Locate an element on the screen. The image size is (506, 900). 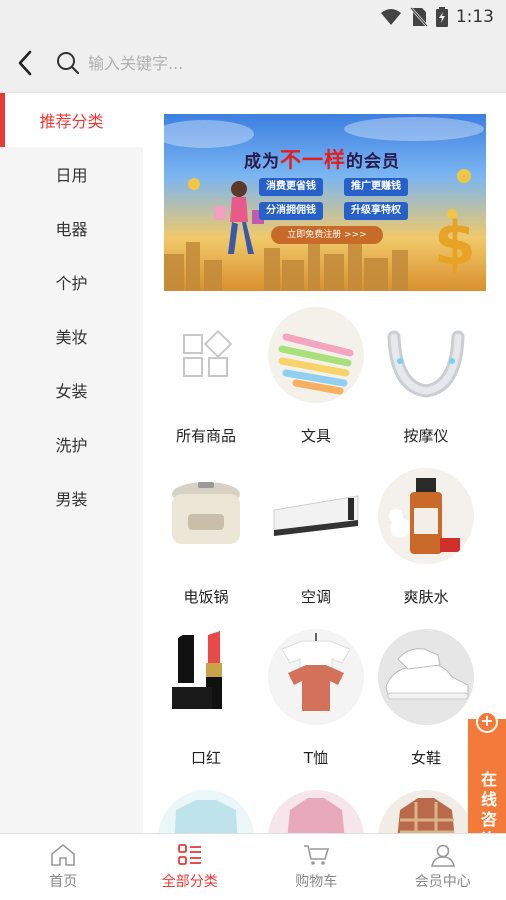
category-icon is located at coordinates (189, 854).